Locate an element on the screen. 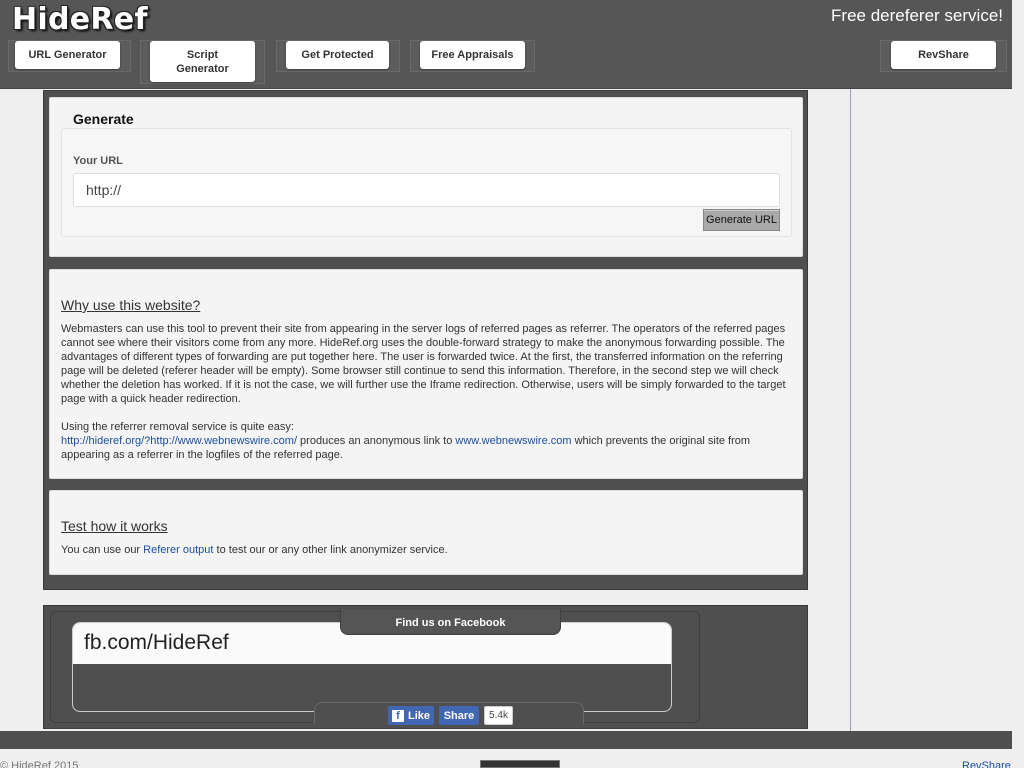 This screenshot has height=768, width=1024. facebook-share-count: 5.4k is located at coordinates (498, 715).